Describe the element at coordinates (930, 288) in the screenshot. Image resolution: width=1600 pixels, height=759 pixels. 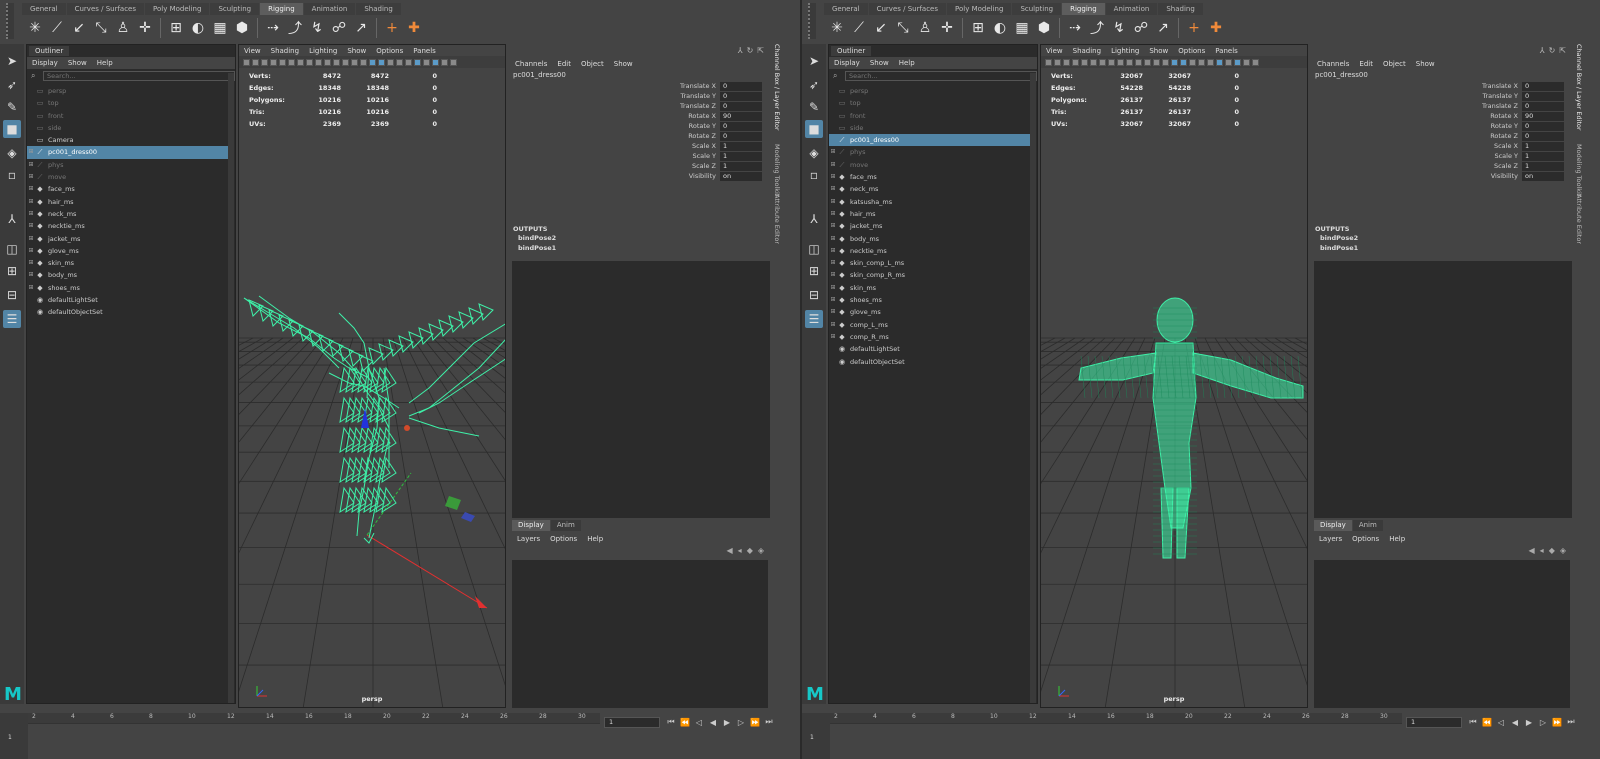
I see `outliner-item: ⊞ ◆ skin_ms` at that location.